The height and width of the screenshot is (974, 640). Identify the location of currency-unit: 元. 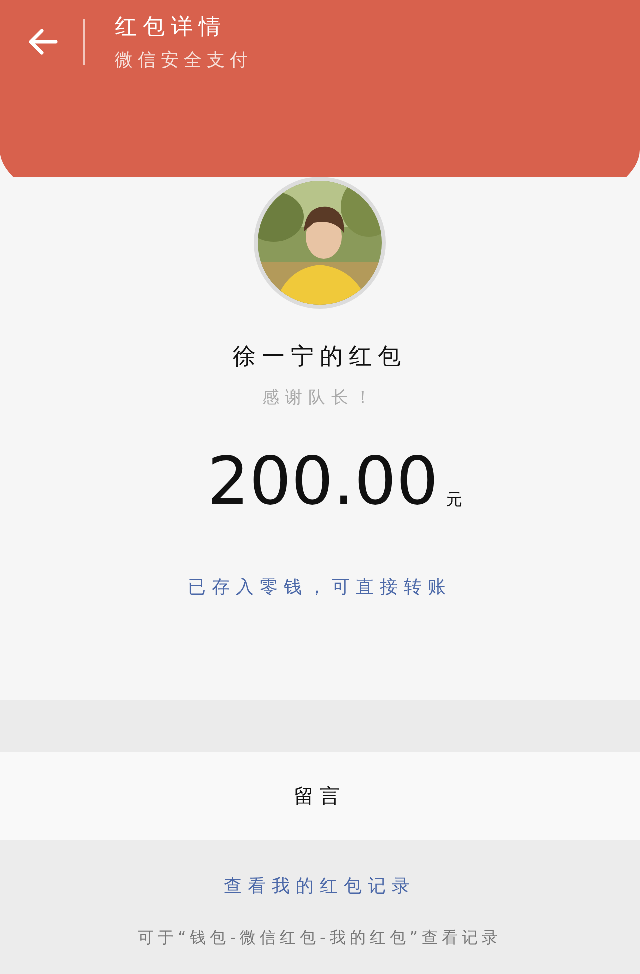
(454, 500).